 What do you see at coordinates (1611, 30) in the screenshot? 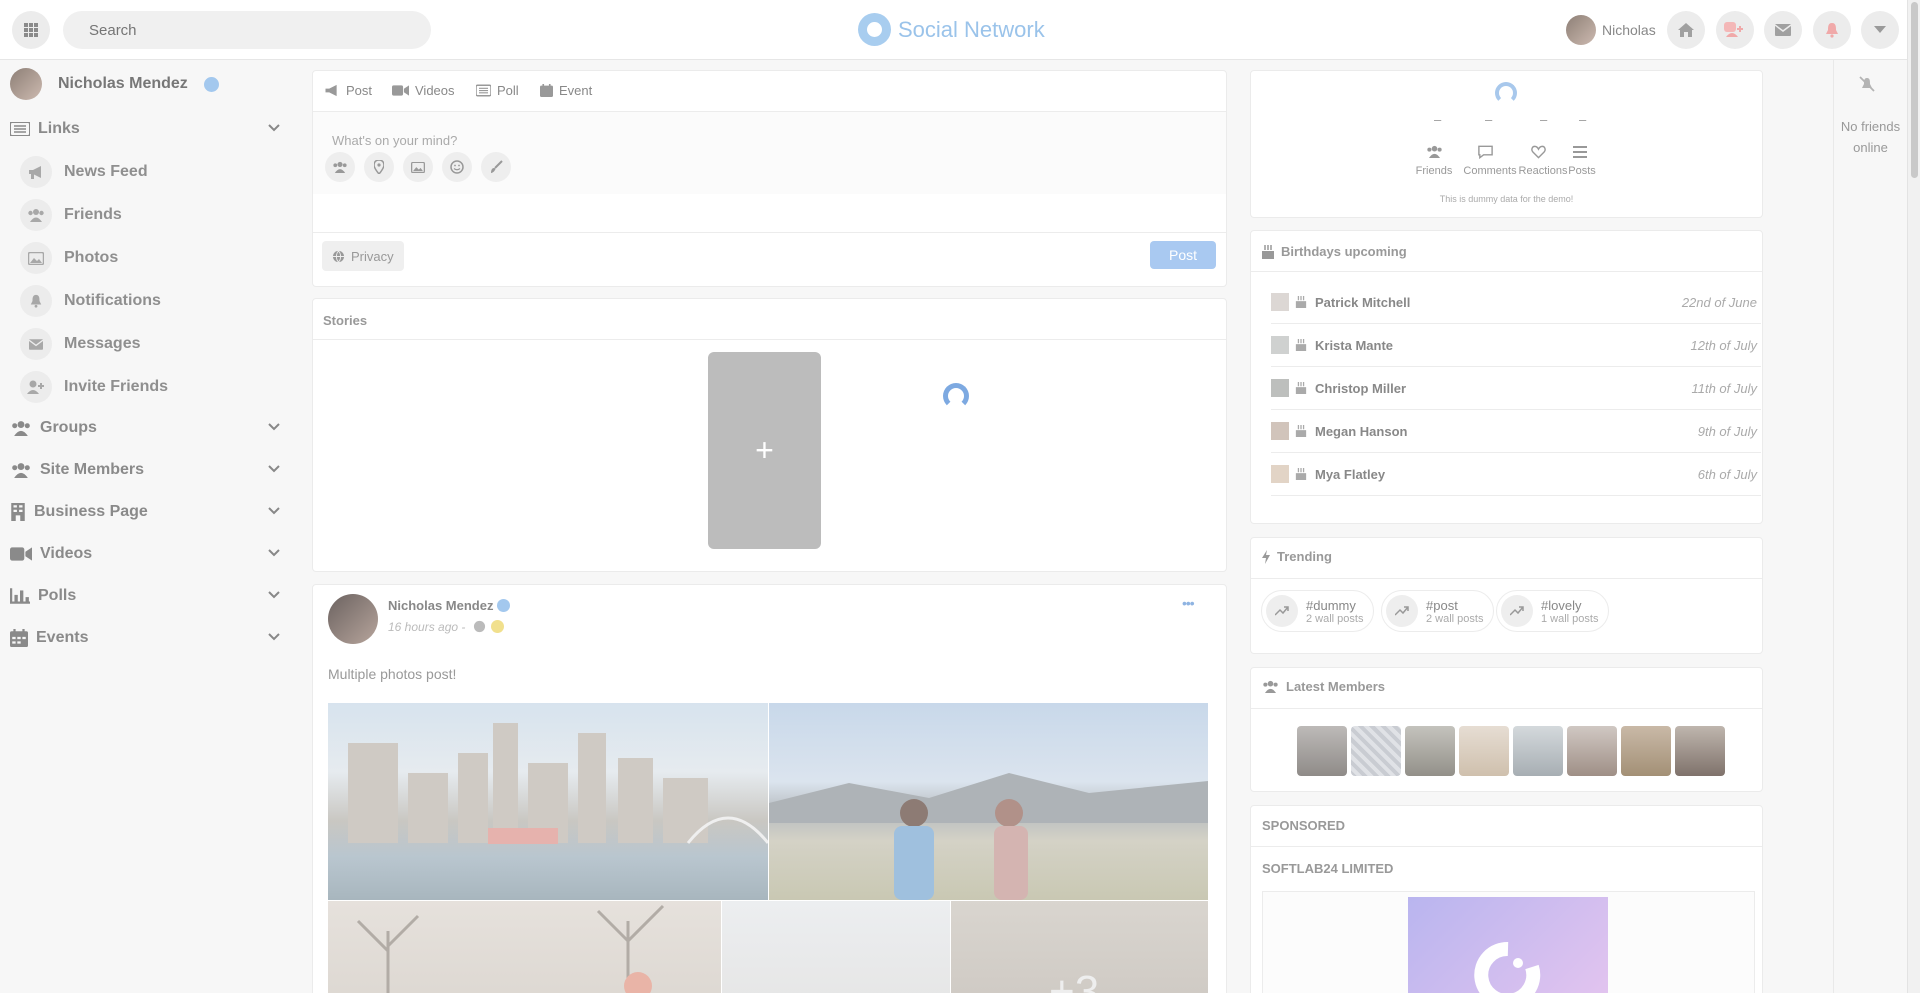
I see `user-menu: Nicholas` at bounding box center [1611, 30].